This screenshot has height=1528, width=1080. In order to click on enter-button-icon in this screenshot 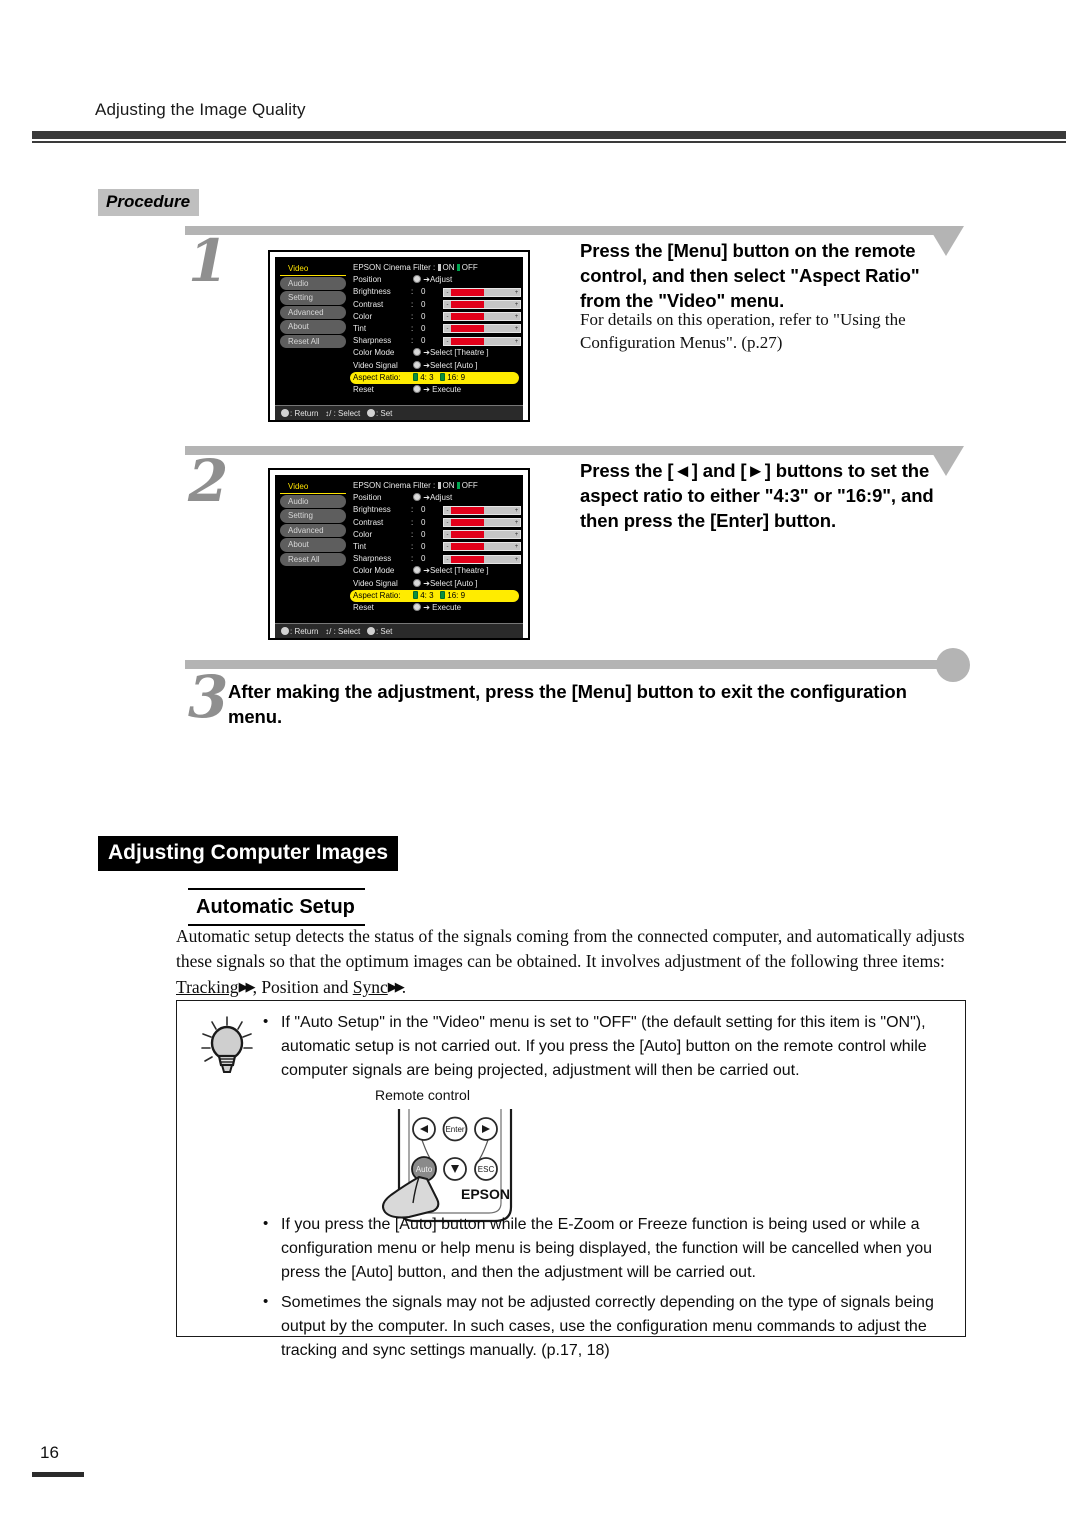, I will do `click(370, 413)`.